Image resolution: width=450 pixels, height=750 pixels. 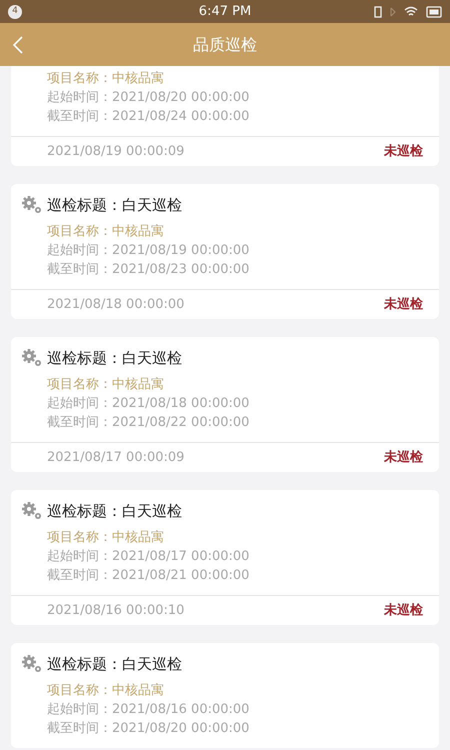 What do you see at coordinates (148, 557) in the screenshot?
I see `start-time: 起始时间：2021/08/17 00:00:00` at bounding box center [148, 557].